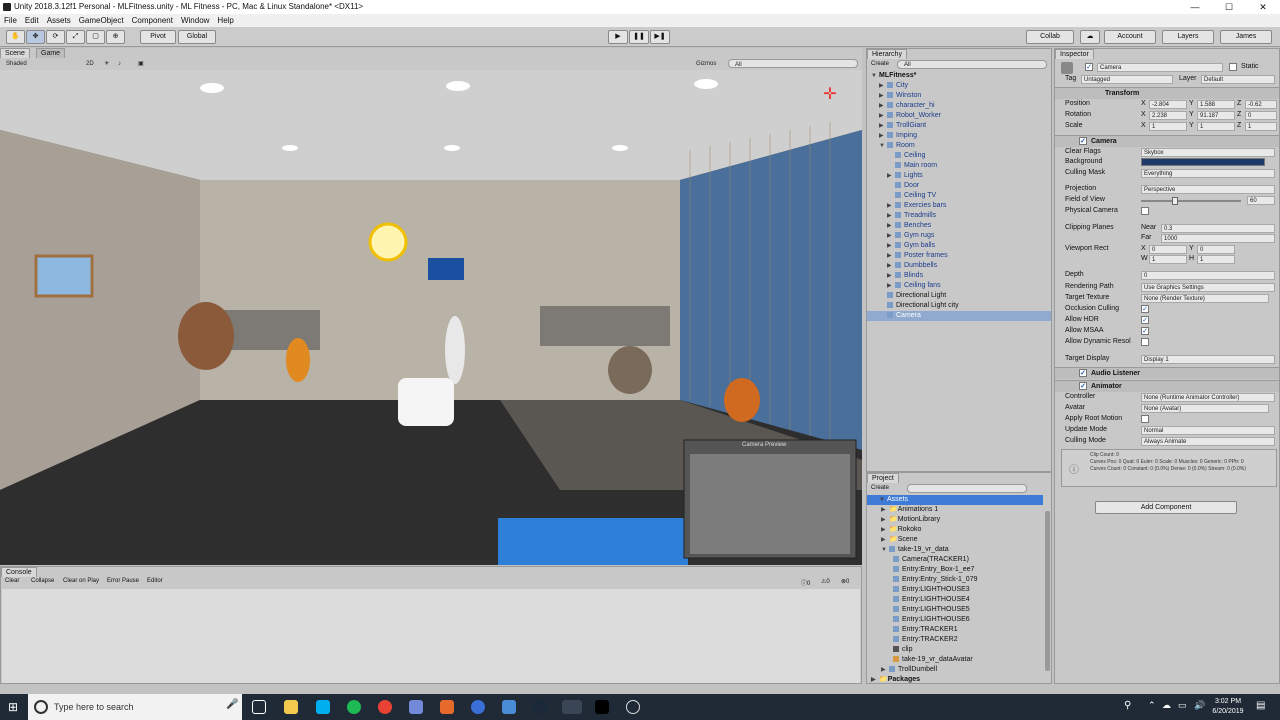 The image size is (1280, 720). What do you see at coordinates (1205, 298) in the screenshot?
I see `target-texture-field: None (Render Texture)` at bounding box center [1205, 298].